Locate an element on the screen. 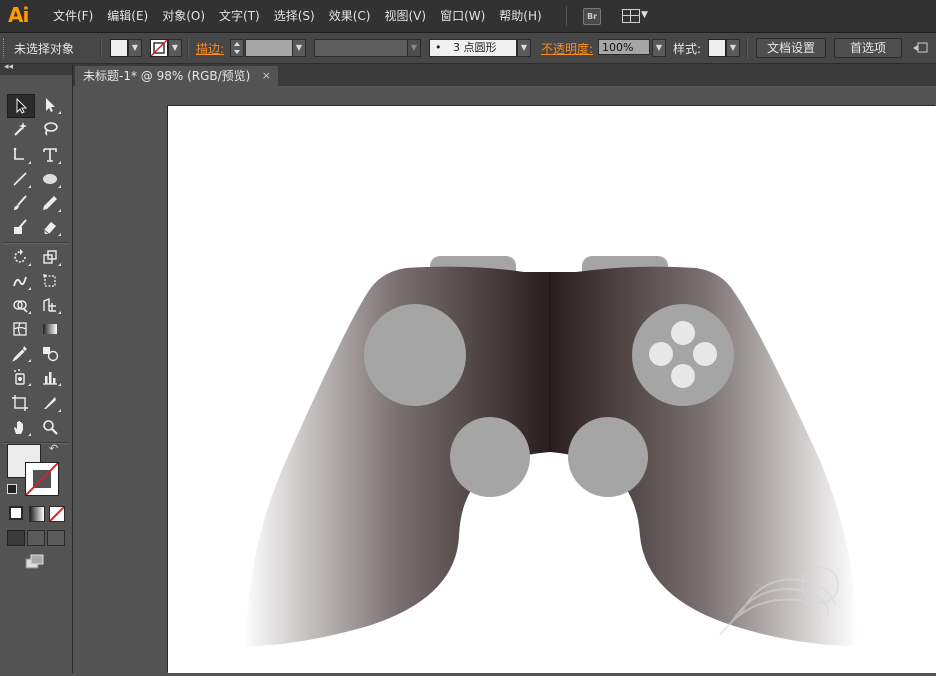 This screenshot has width=936, height=676. direct-selection-tool-icon is located at coordinates (50, 105).